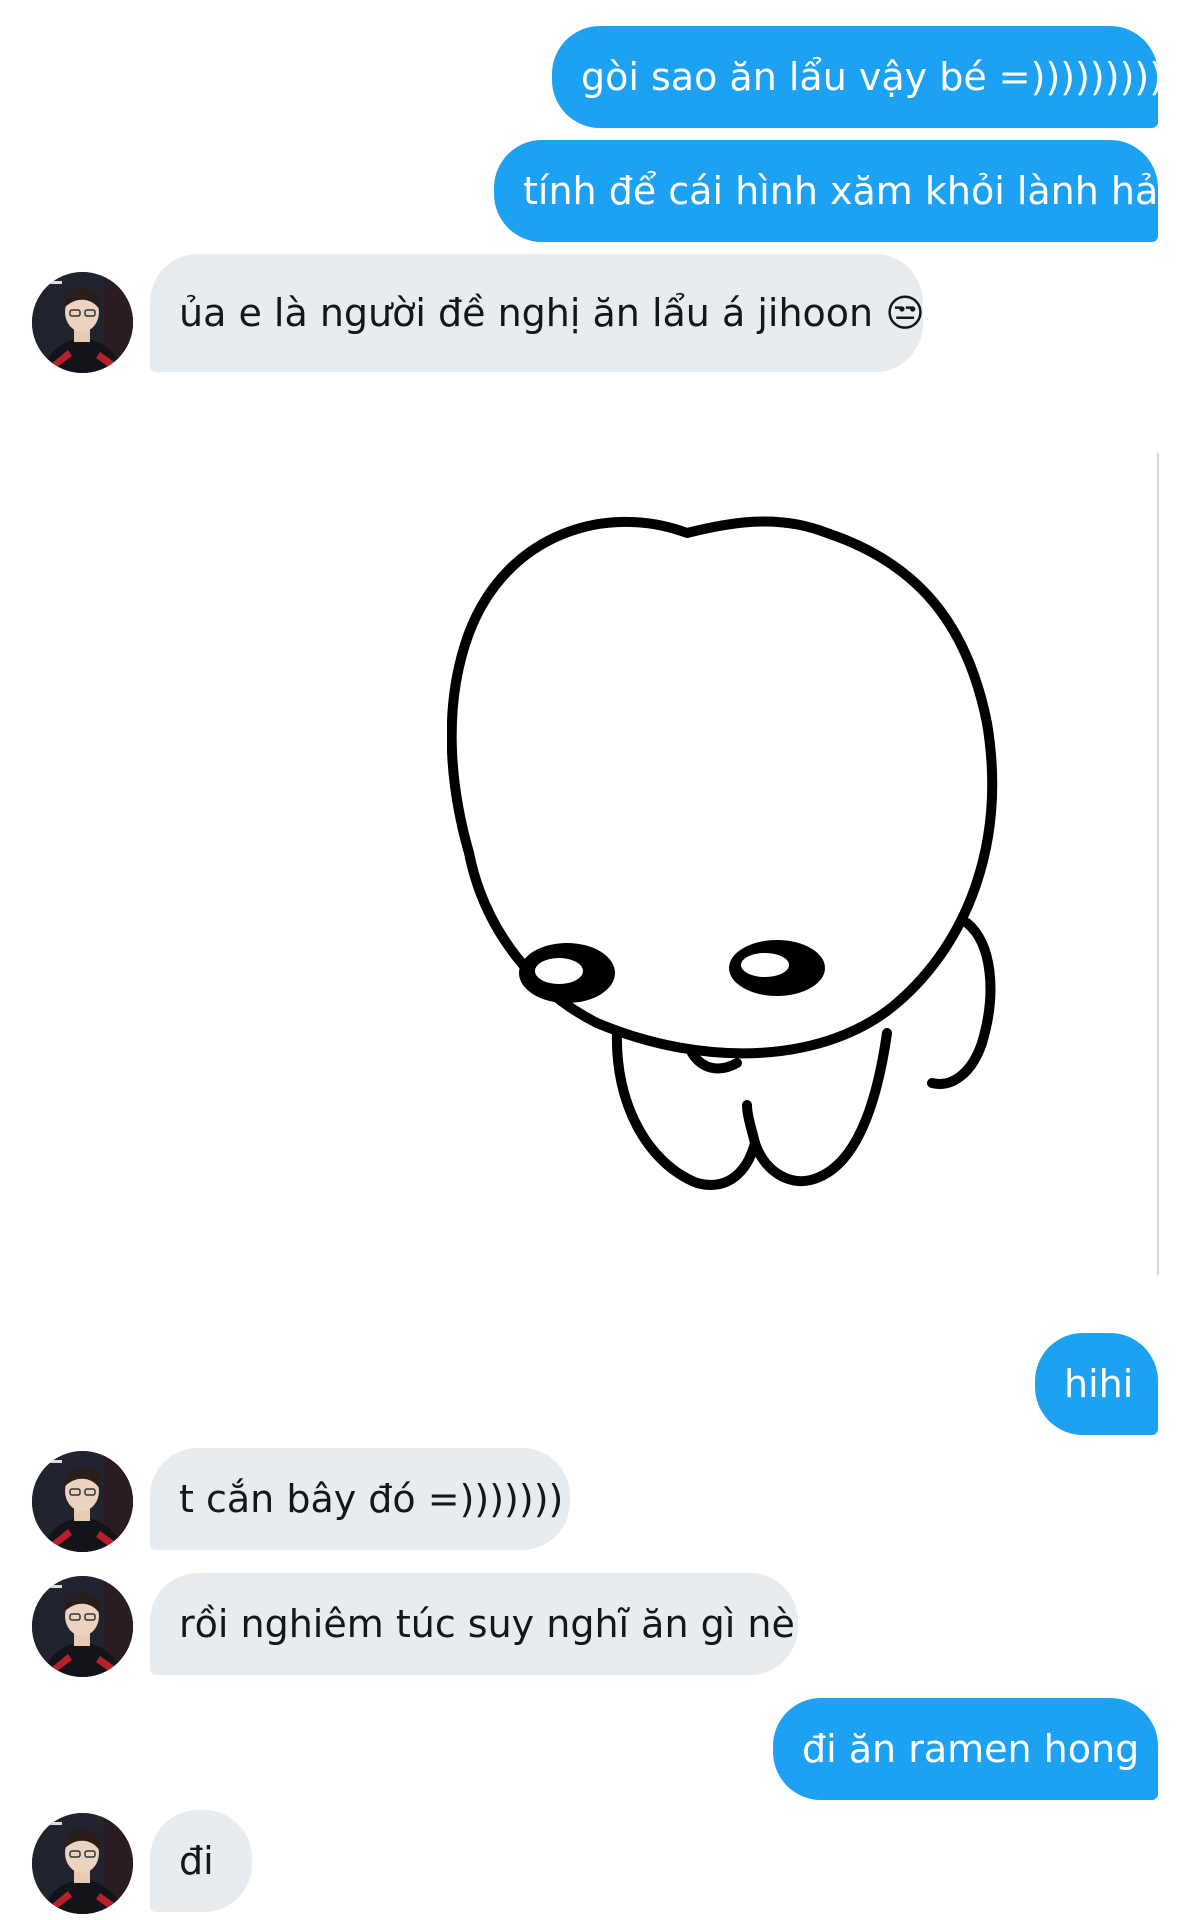 The image size is (1186, 1920). Describe the element at coordinates (841, 191) in the screenshot. I see `message-text: tính để cái hình xăm khỏi lành hả` at that location.